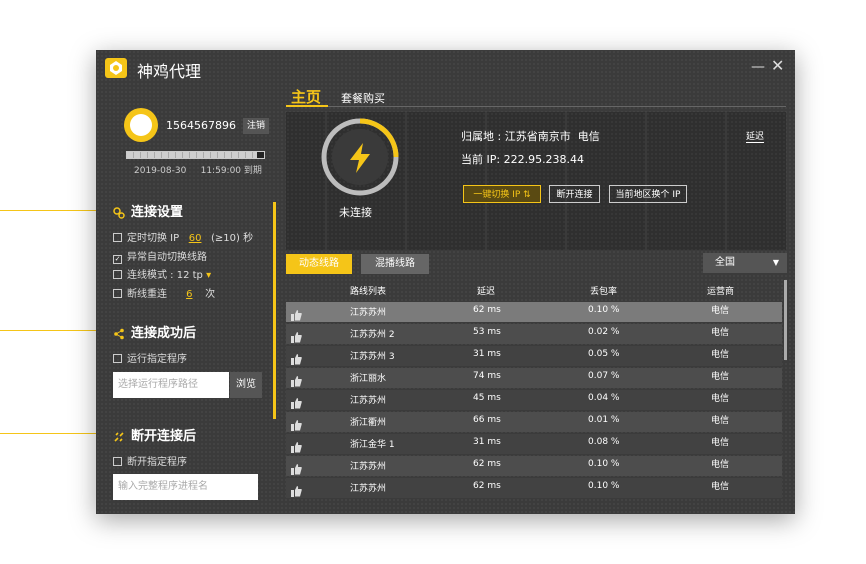 Image resolution: width=866 pixels, height=564 pixels. What do you see at coordinates (185, 487) in the screenshot?
I see `process-name-input: 输入完整程序进程名` at bounding box center [185, 487].